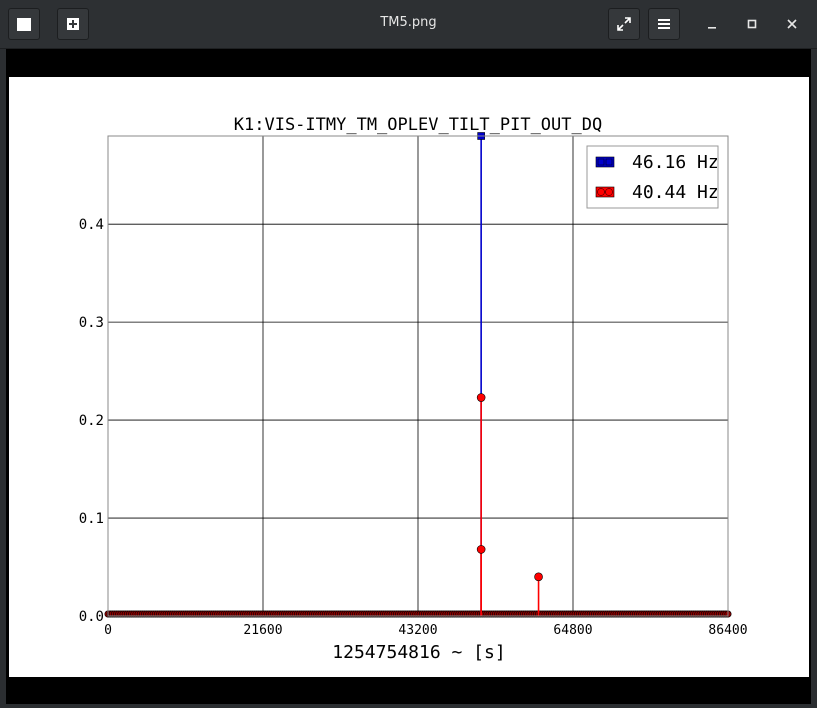 This screenshot has height=708, width=817. Describe the element at coordinates (418, 652) in the screenshot. I see `x-axis-label: 1254754816 ~ [s]` at that location.